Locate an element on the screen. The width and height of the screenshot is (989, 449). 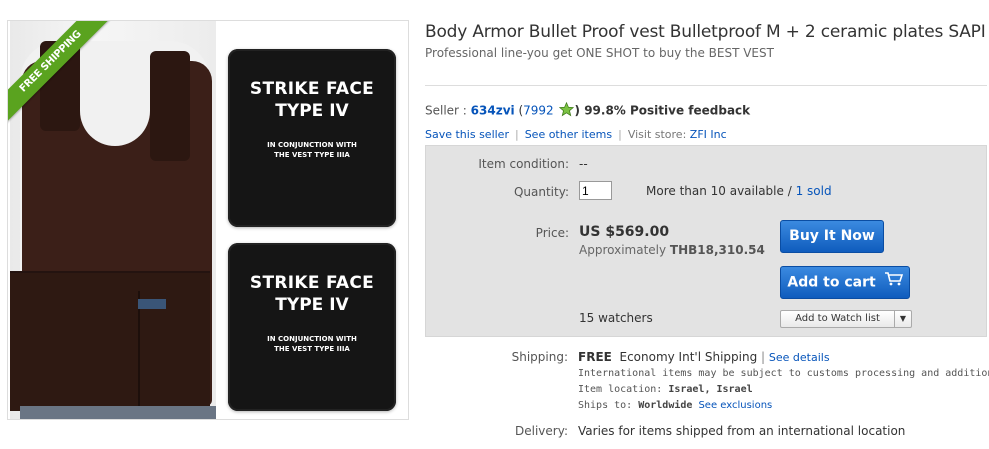
sold-link: 1 sold is located at coordinates (814, 191).